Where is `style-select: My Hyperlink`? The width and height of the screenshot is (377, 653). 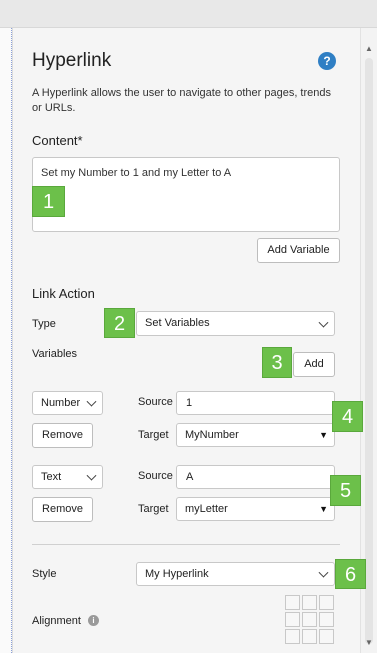 style-select: My Hyperlink is located at coordinates (235, 574).